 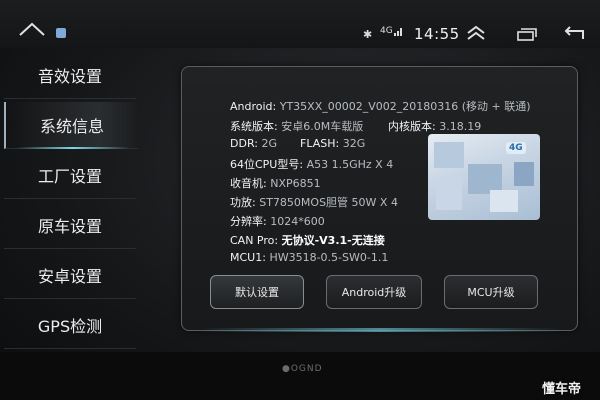 I want to click on canpro-value: 无协议-V3.1-无连接, so click(x=333, y=240).